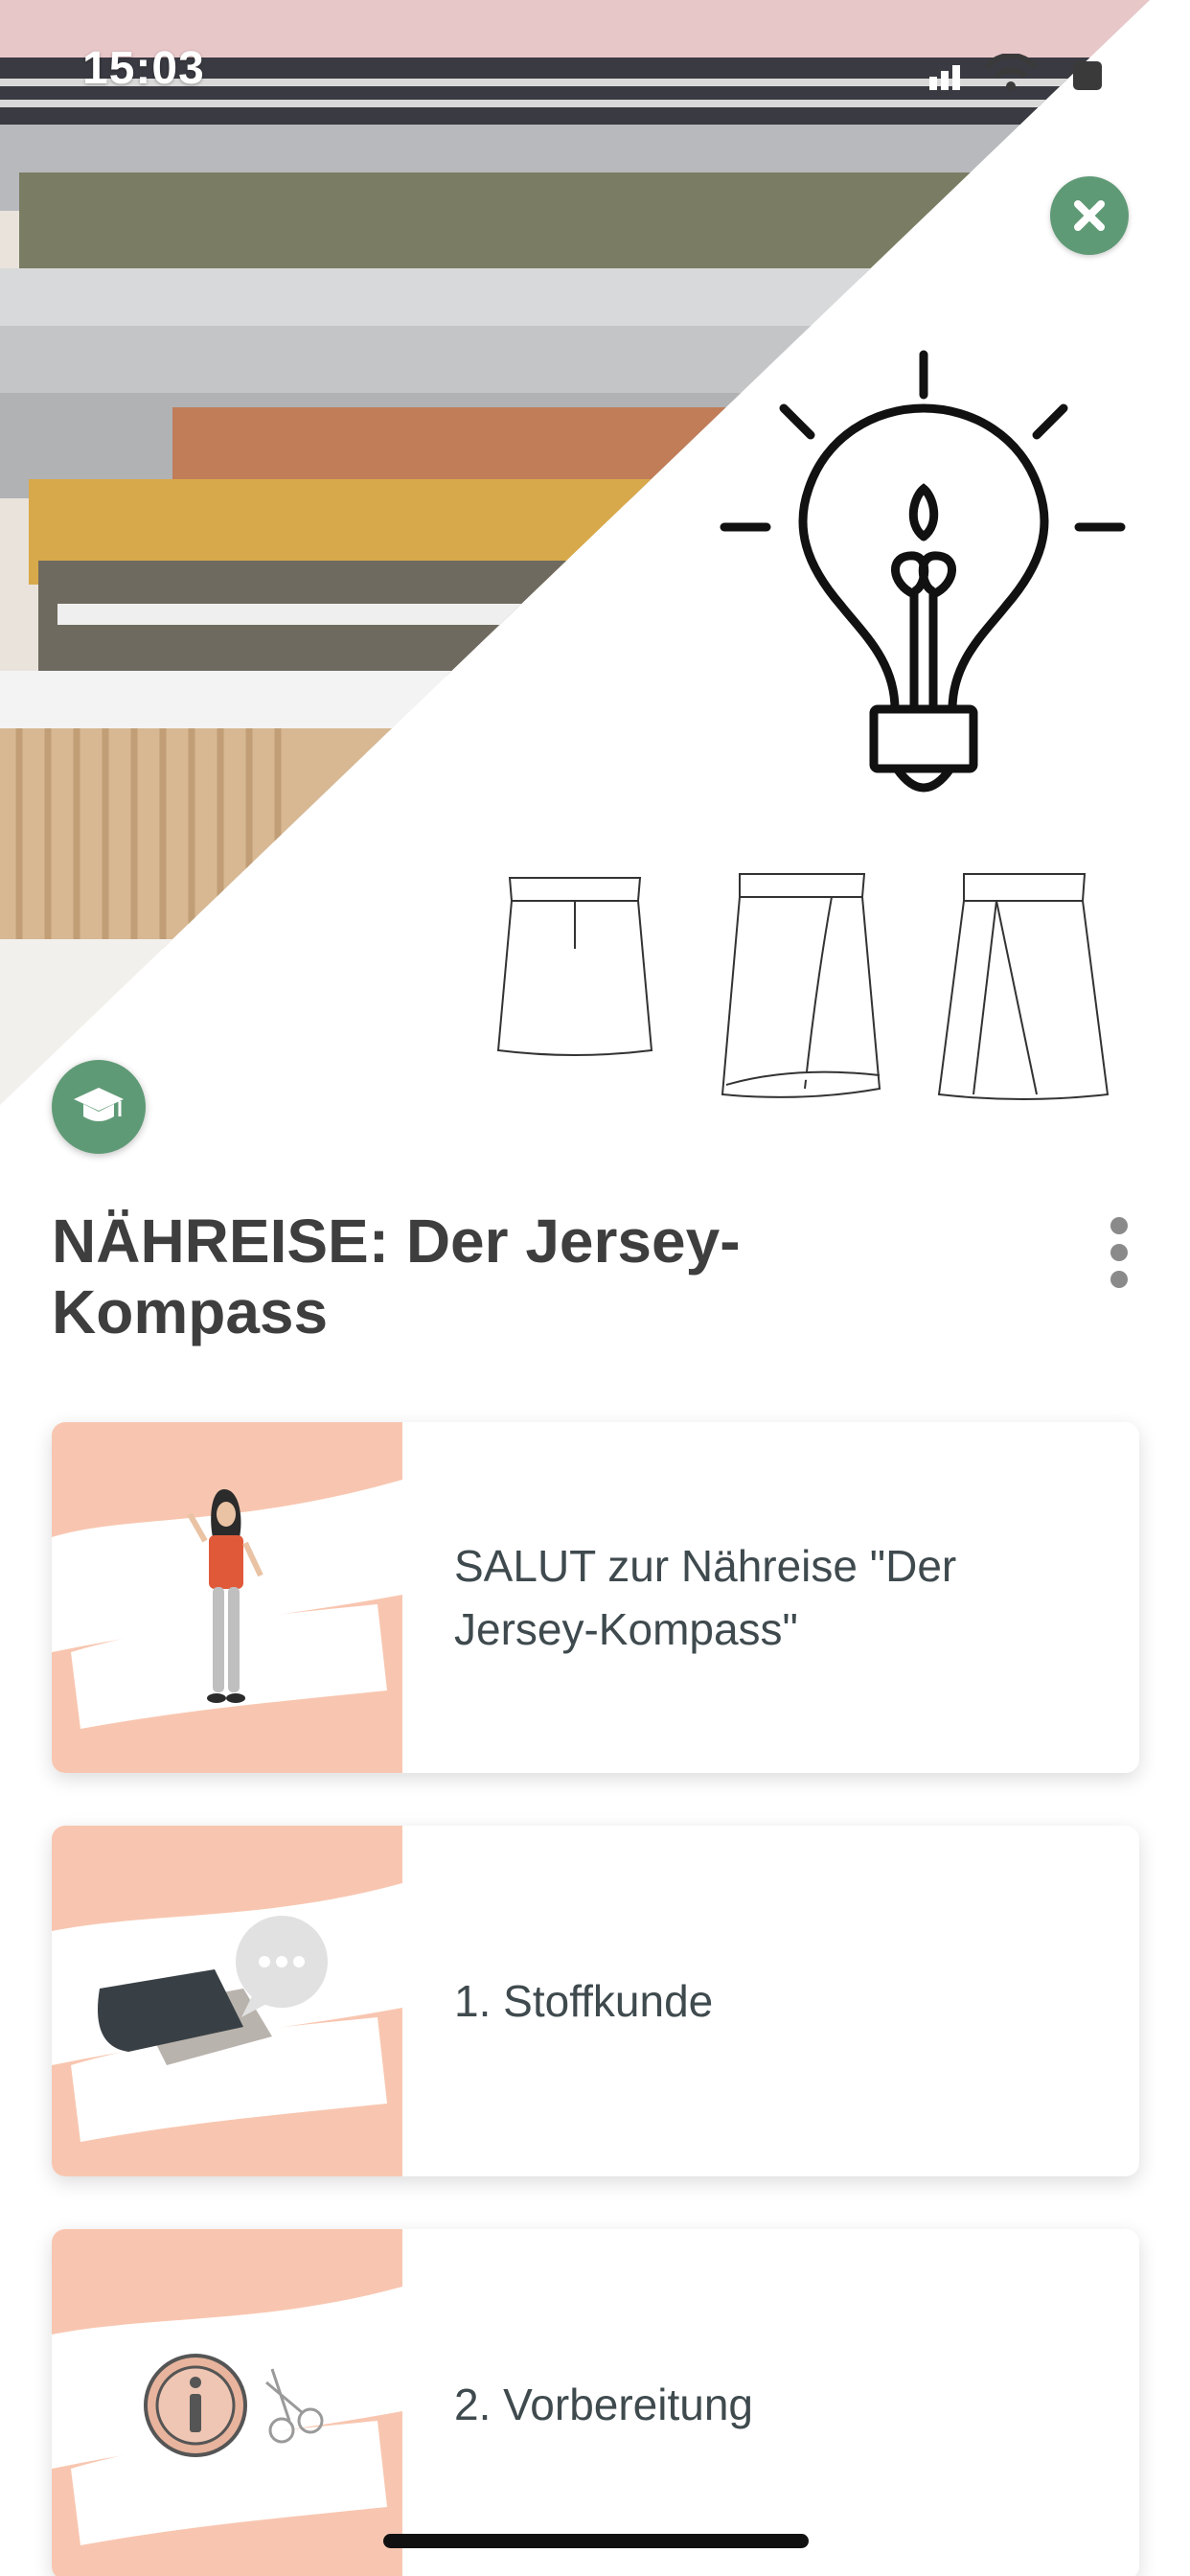 The width and height of the screenshot is (1190, 2576). What do you see at coordinates (227, 1604) in the screenshot?
I see `woman-illustration-icon` at bounding box center [227, 1604].